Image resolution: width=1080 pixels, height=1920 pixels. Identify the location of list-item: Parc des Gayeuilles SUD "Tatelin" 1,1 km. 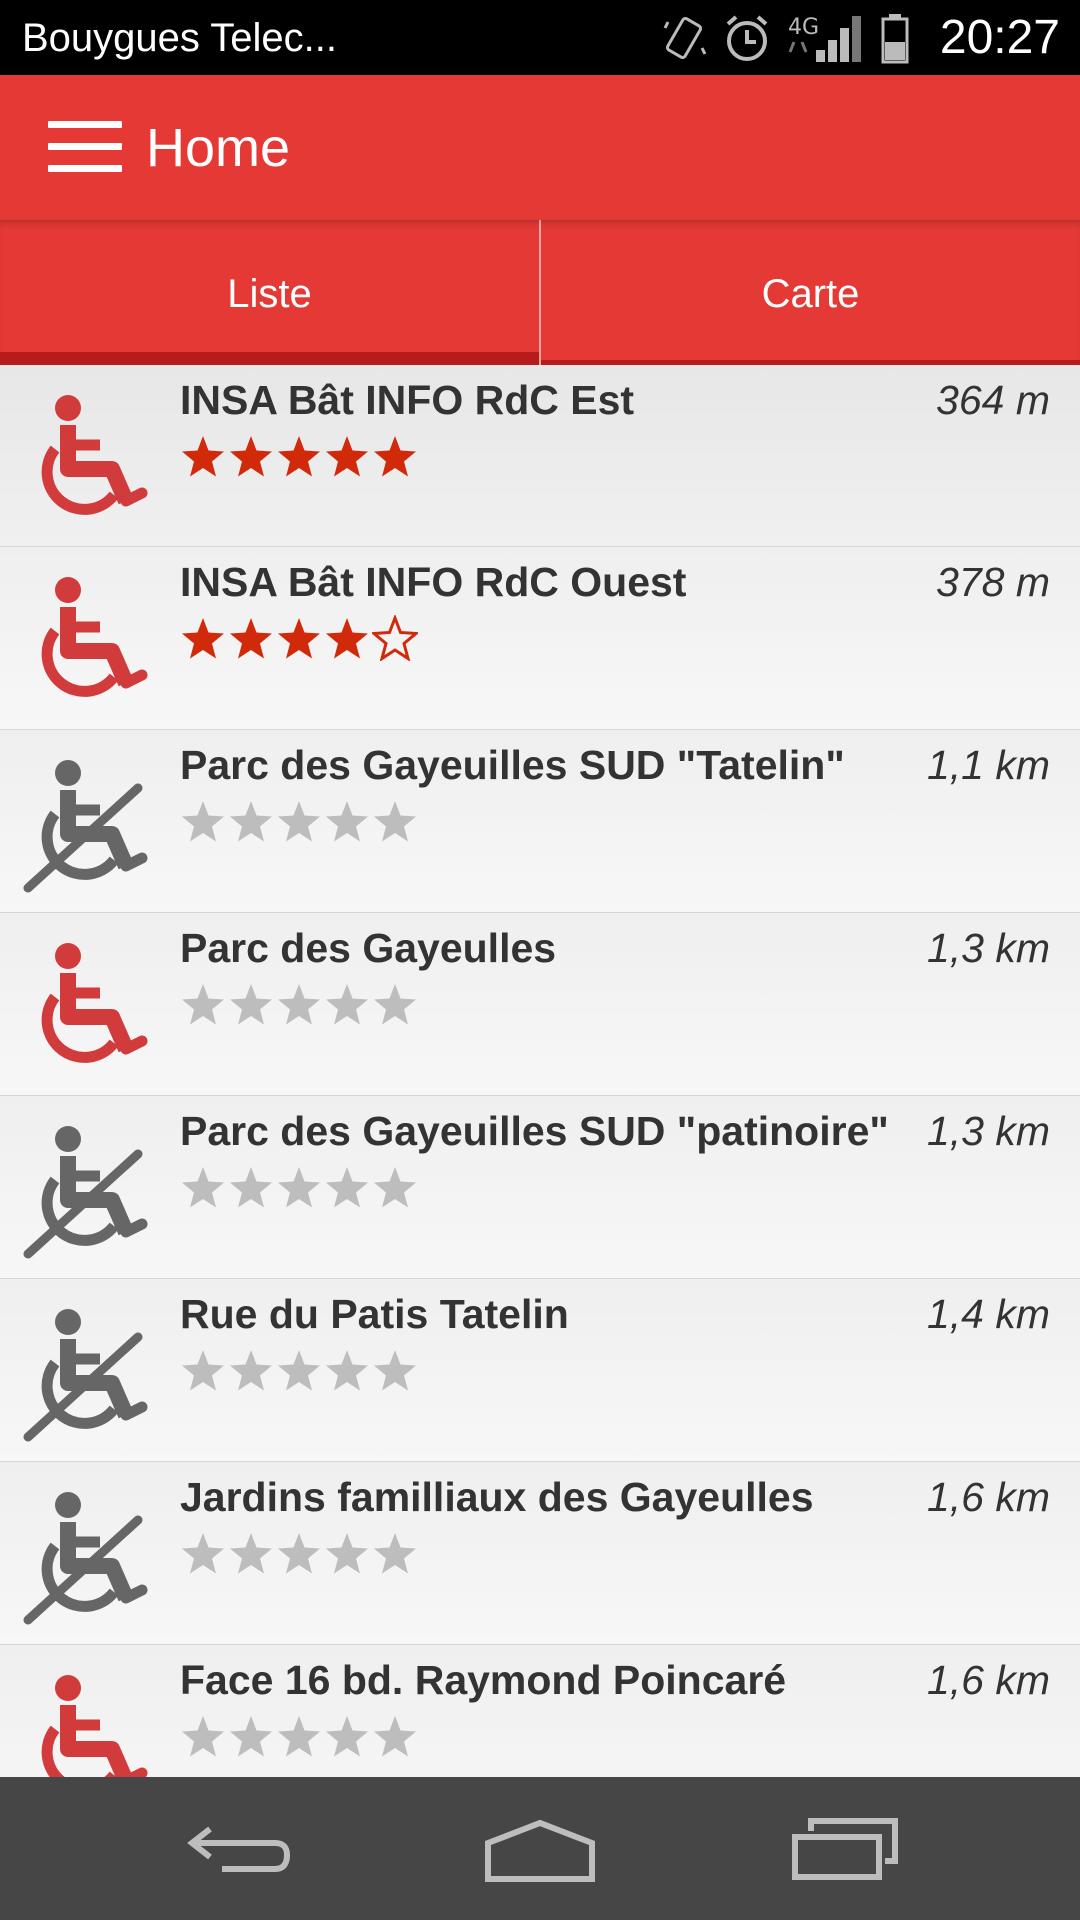
(540, 821).